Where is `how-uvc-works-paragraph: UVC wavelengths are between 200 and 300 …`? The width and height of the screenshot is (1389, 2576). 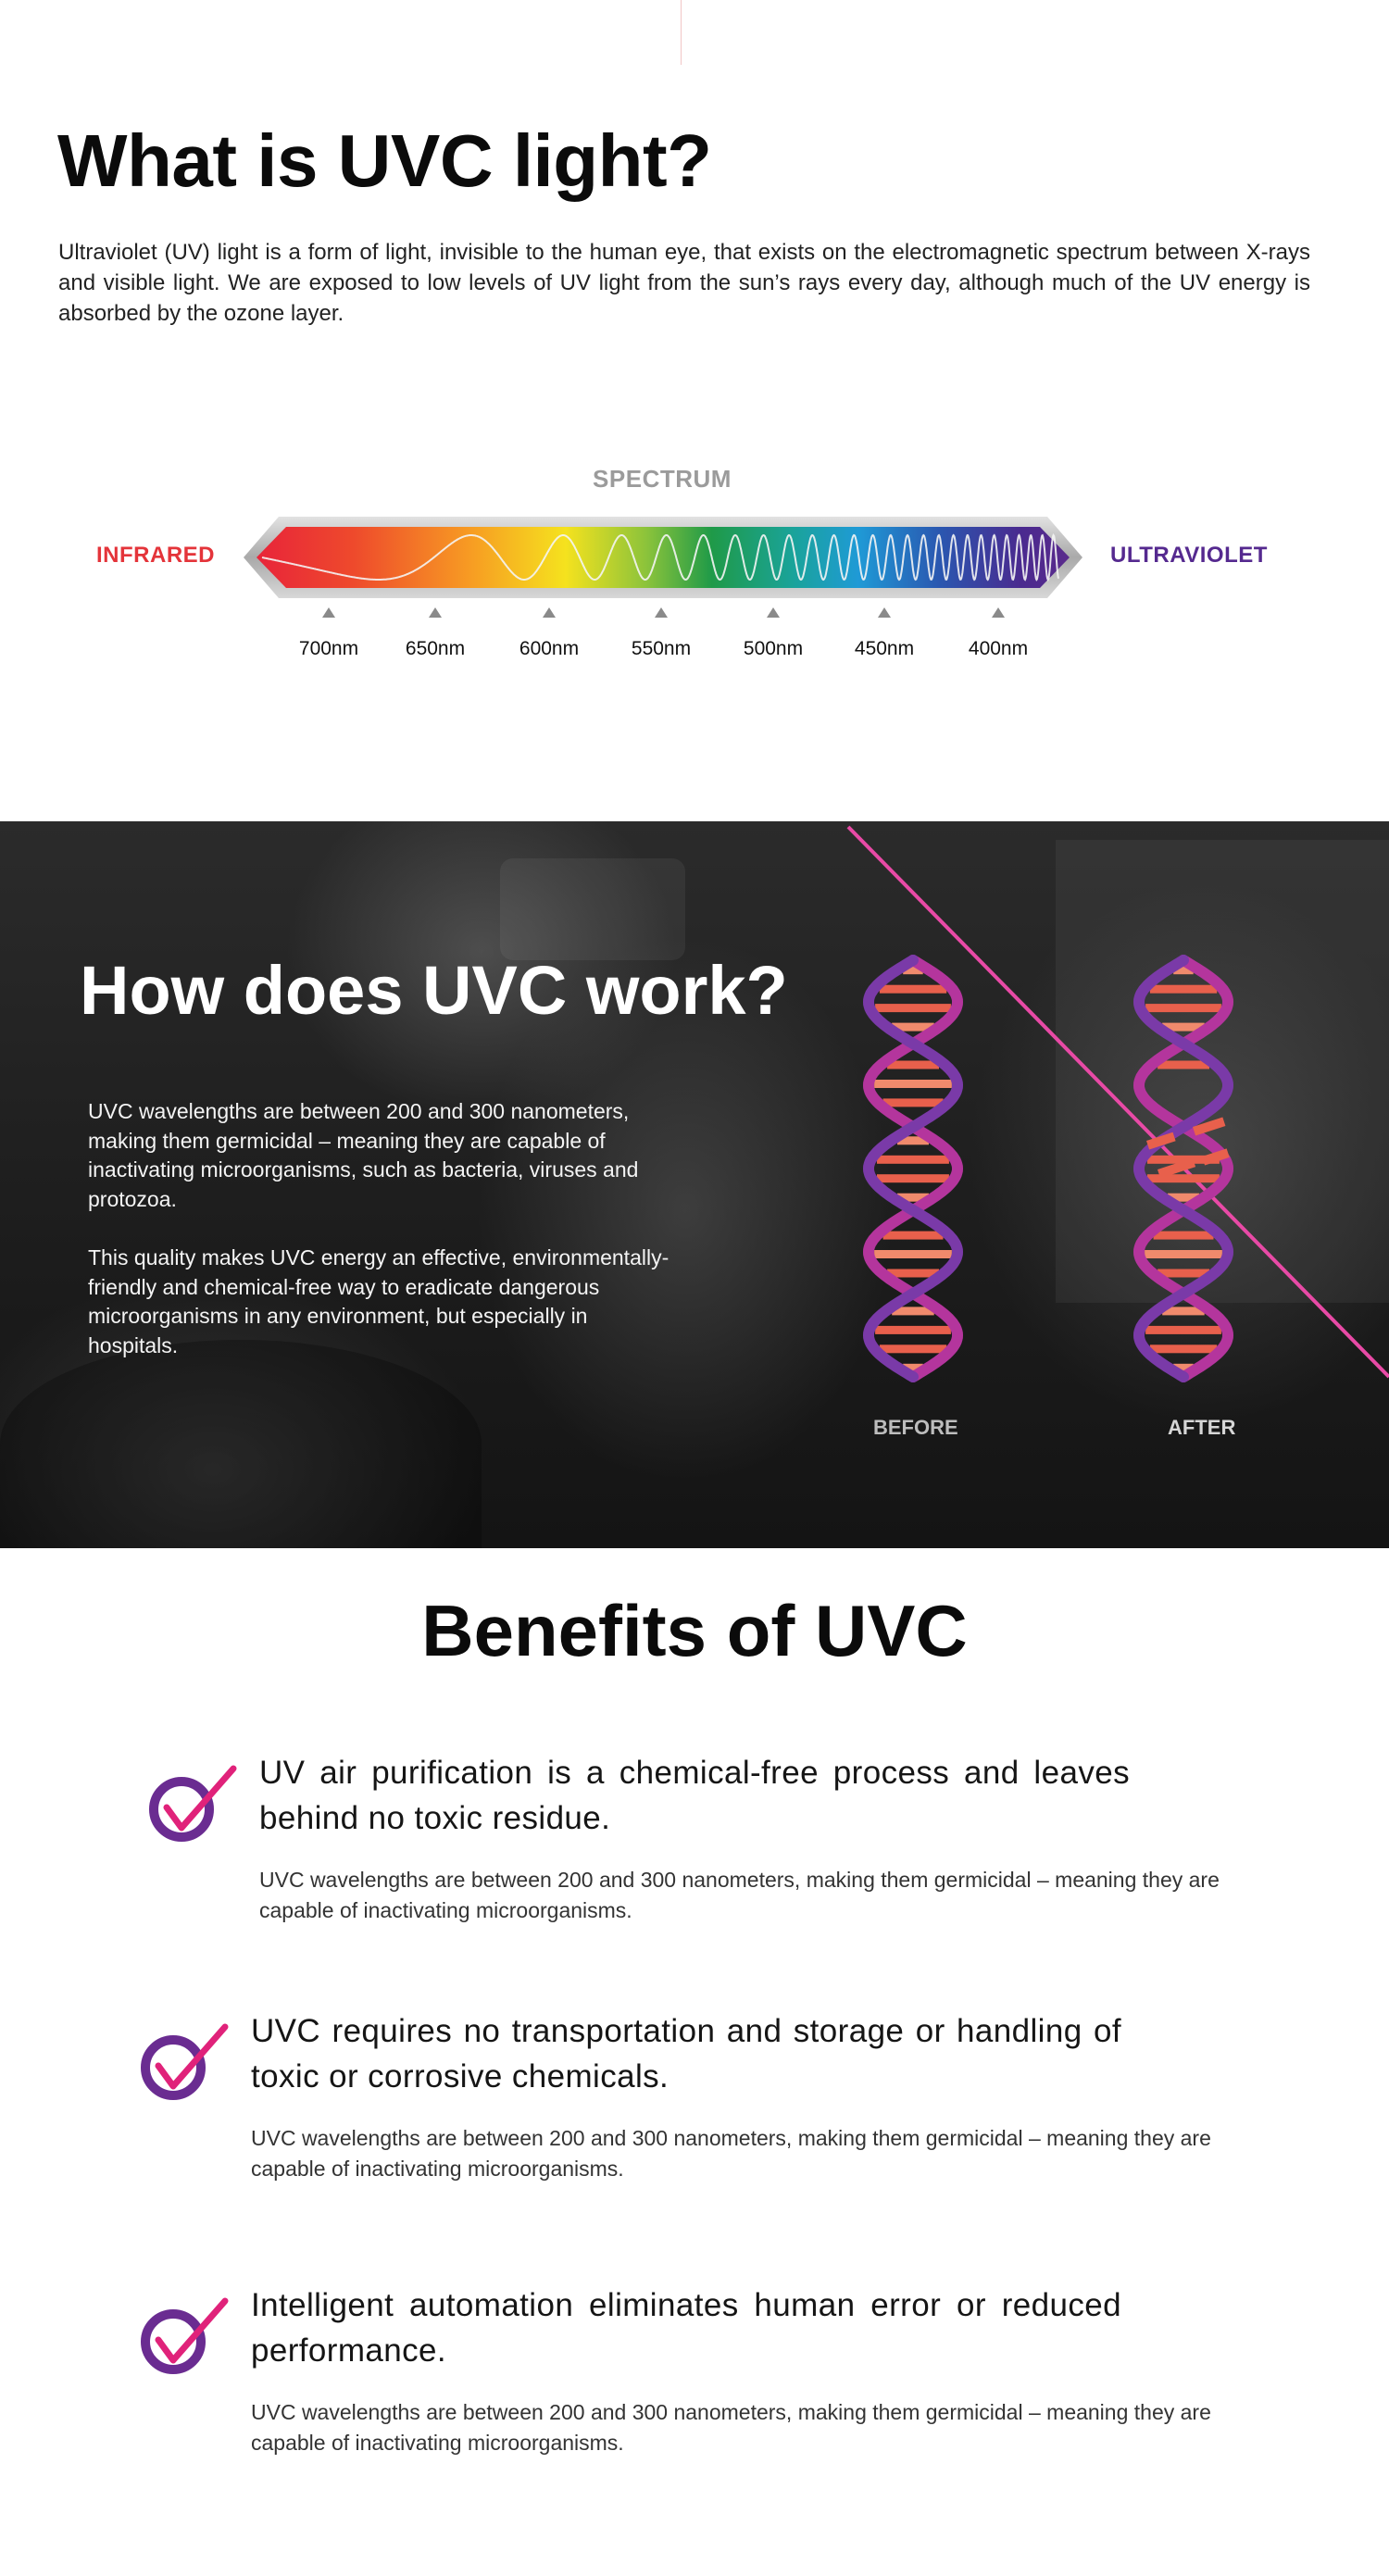 how-uvc-works-paragraph: UVC wavelengths are between 200 and 300 … is located at coordinates (363, 1155).